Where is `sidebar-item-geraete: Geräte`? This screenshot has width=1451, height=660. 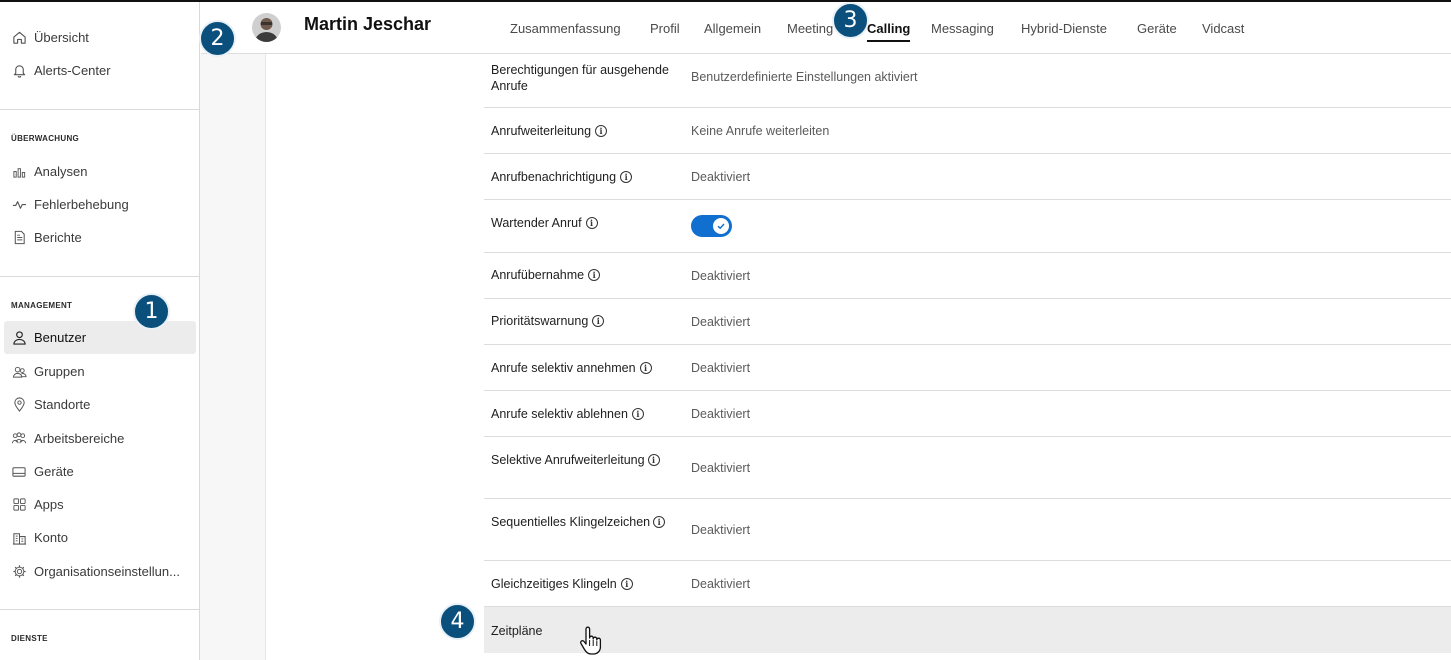 sidebar-item-geraete: Geräte is located at coordinates (100, 471).